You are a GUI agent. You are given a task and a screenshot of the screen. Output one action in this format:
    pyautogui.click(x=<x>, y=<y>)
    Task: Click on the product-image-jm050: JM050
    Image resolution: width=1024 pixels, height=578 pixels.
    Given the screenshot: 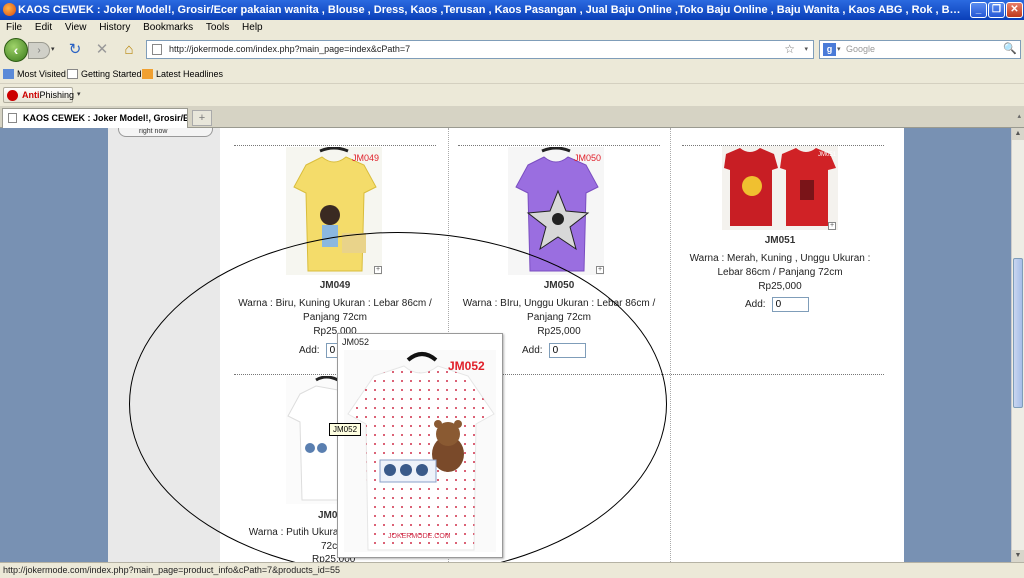 What is the action you would take?
    pyautogui.click(x=556, y=211)
    